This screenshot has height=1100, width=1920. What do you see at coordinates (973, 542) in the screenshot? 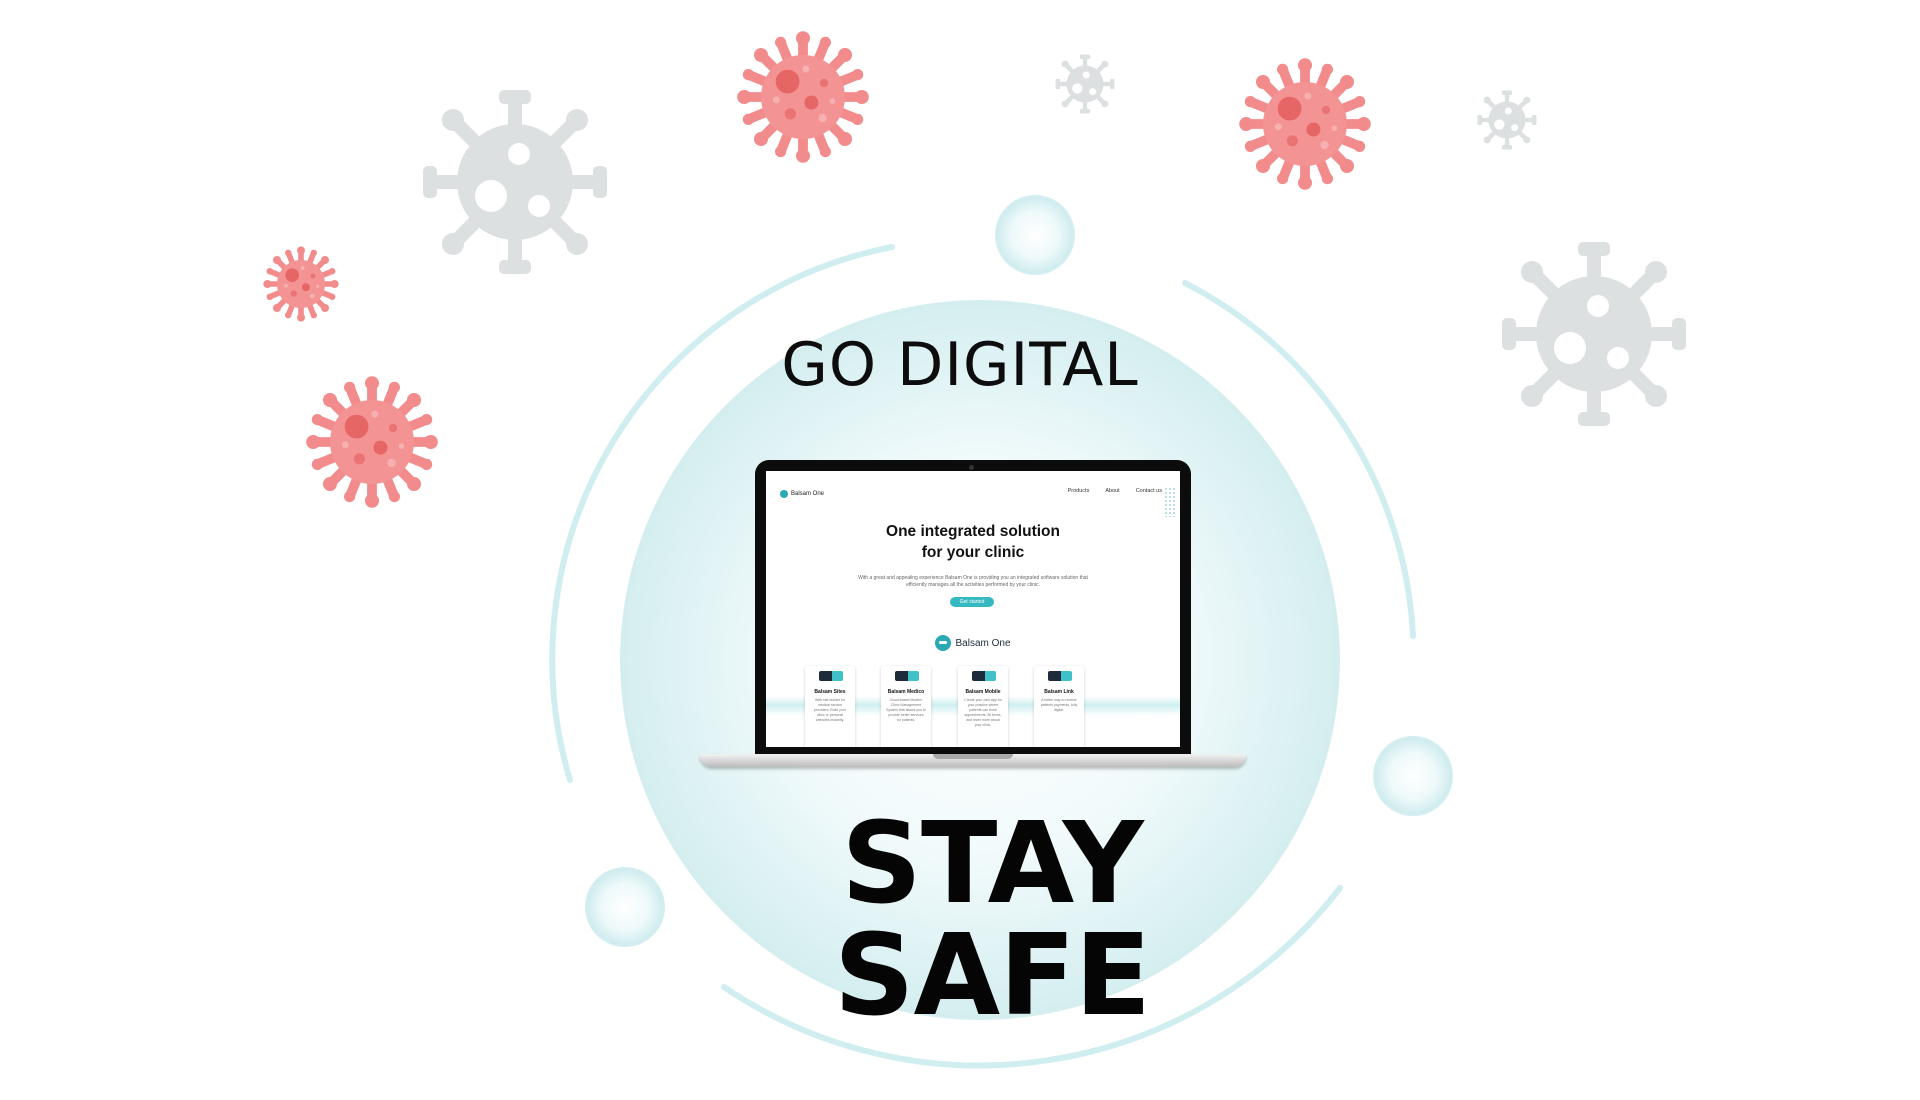
I see `hero-title: One integrated solution for your clinic` at bounding box center [973, 542].